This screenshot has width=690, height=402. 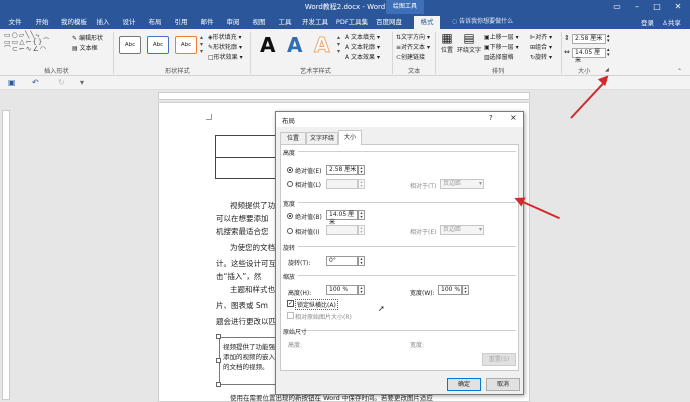 What do you see at coordinates (158, 45) in the screenshot?
I see `shape-style-2: Abc` at bounding box center [158, 45].